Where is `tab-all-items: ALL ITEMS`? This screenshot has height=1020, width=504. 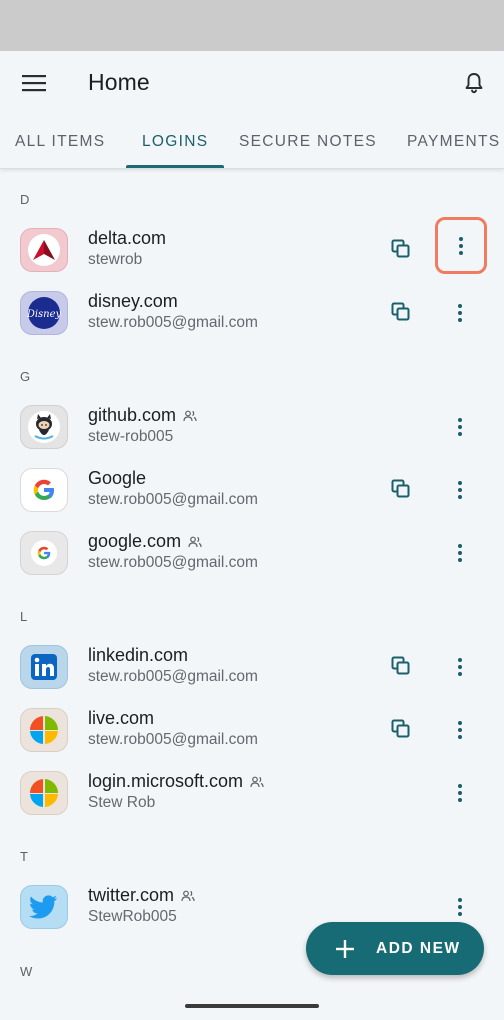 tab-all-items: ALL ITEMS is located at coordinates (60, 141).